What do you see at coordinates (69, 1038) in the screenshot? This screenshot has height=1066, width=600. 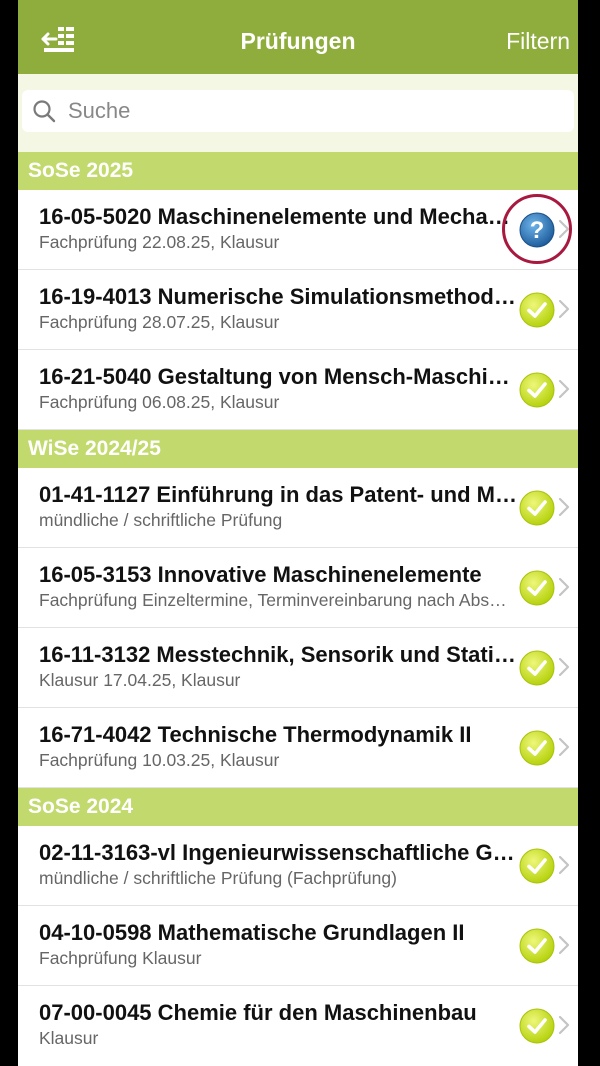 I see `exam-subtitle: Klausur` at bounding box center [69, 1038].